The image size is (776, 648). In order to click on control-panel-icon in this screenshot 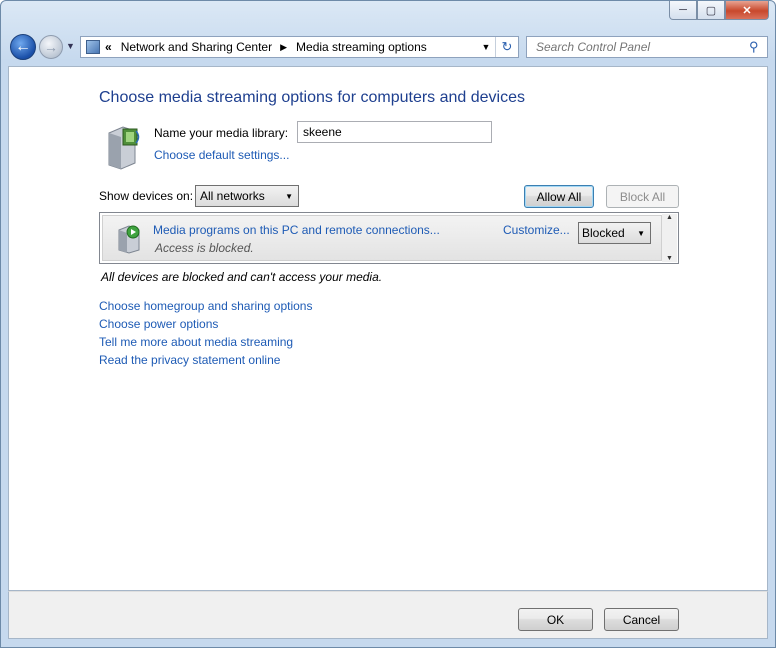, I will do `click(93, 47)`.